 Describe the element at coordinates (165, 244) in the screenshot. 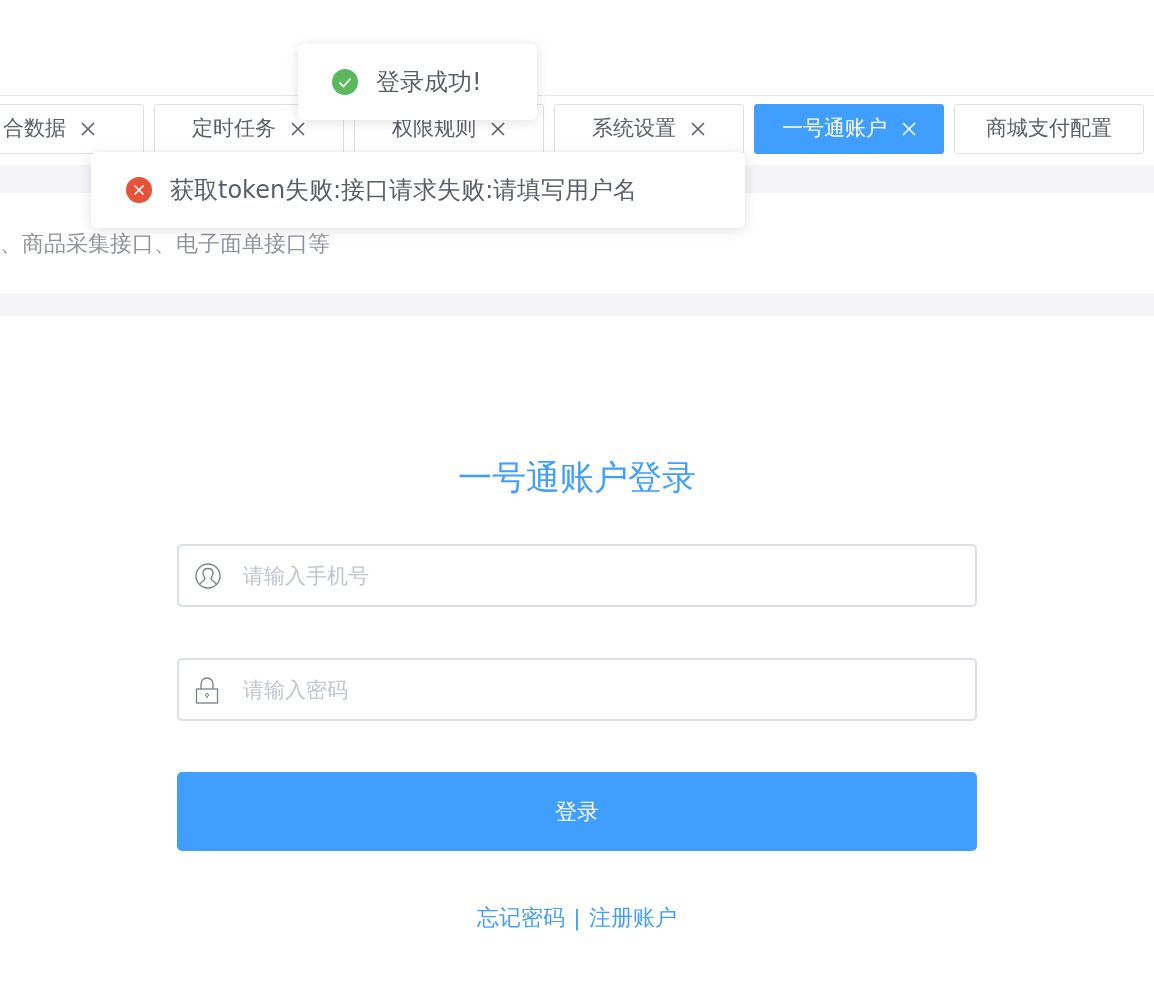

I see `description-text: 、商品采集接口、电子面单接口等` at that location.